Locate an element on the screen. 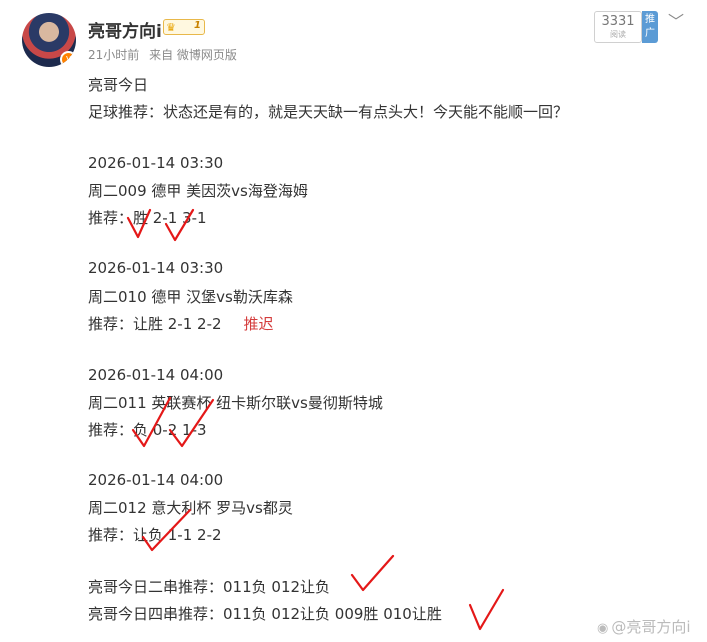 The height and width of the screenshot is (642, 707). username: 亮哥方向i is located at coordinates (125, 29).